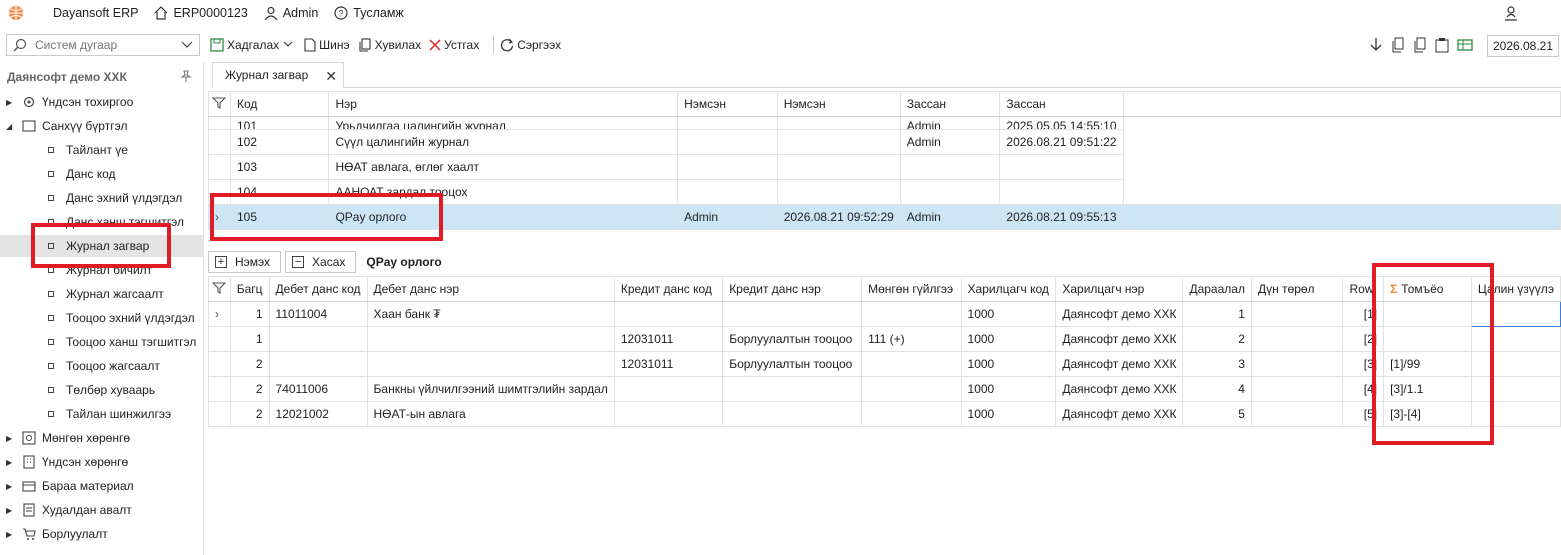  What do you see at coordinates (103, 366) in the screenshot?
I see `sidebar-item-settlement-list: Тооцоо жагсаалт` at bounding box center [103, 366].